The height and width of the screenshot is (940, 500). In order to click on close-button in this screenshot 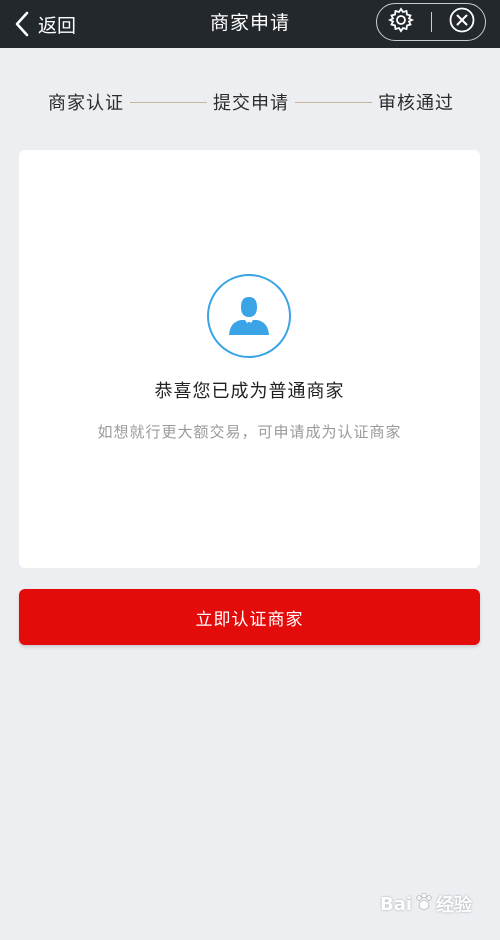, I will do `click(462, 22)`.